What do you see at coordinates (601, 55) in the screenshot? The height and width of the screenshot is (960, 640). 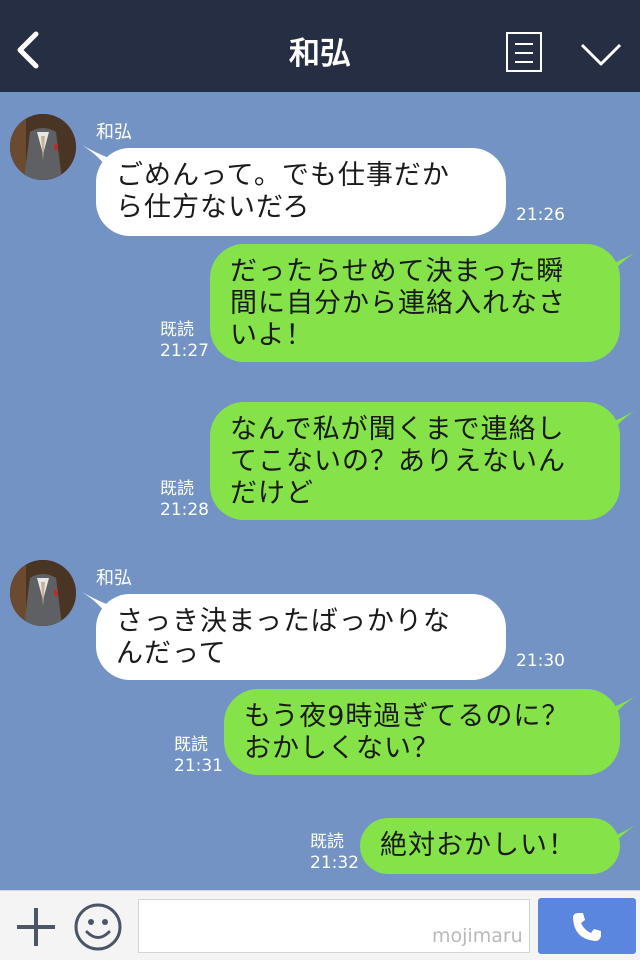 I see `chevron-down-icon` at bounding box center [601, 55].